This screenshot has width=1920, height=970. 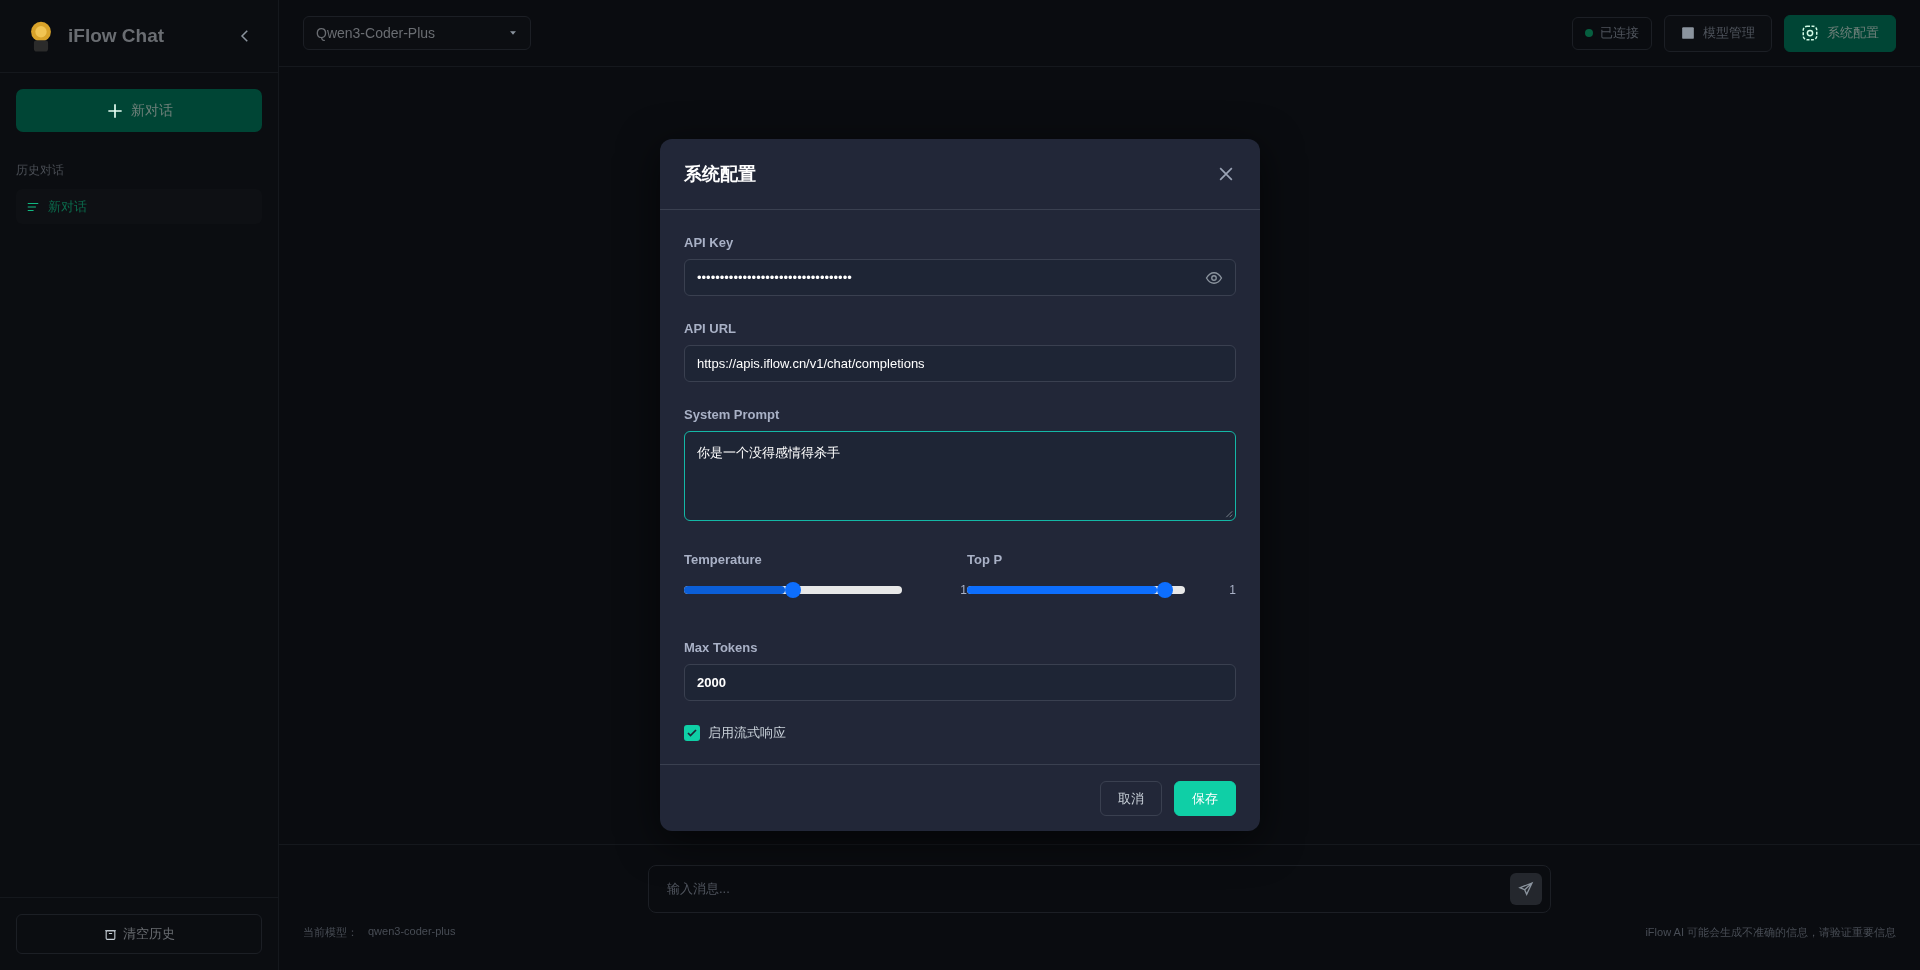 What do you see at coordinates (960, 277) in the screenshot?
I see `api-key-field: ••••••••••••••••••••••••••••••••••` at bounding box center [960, 277].